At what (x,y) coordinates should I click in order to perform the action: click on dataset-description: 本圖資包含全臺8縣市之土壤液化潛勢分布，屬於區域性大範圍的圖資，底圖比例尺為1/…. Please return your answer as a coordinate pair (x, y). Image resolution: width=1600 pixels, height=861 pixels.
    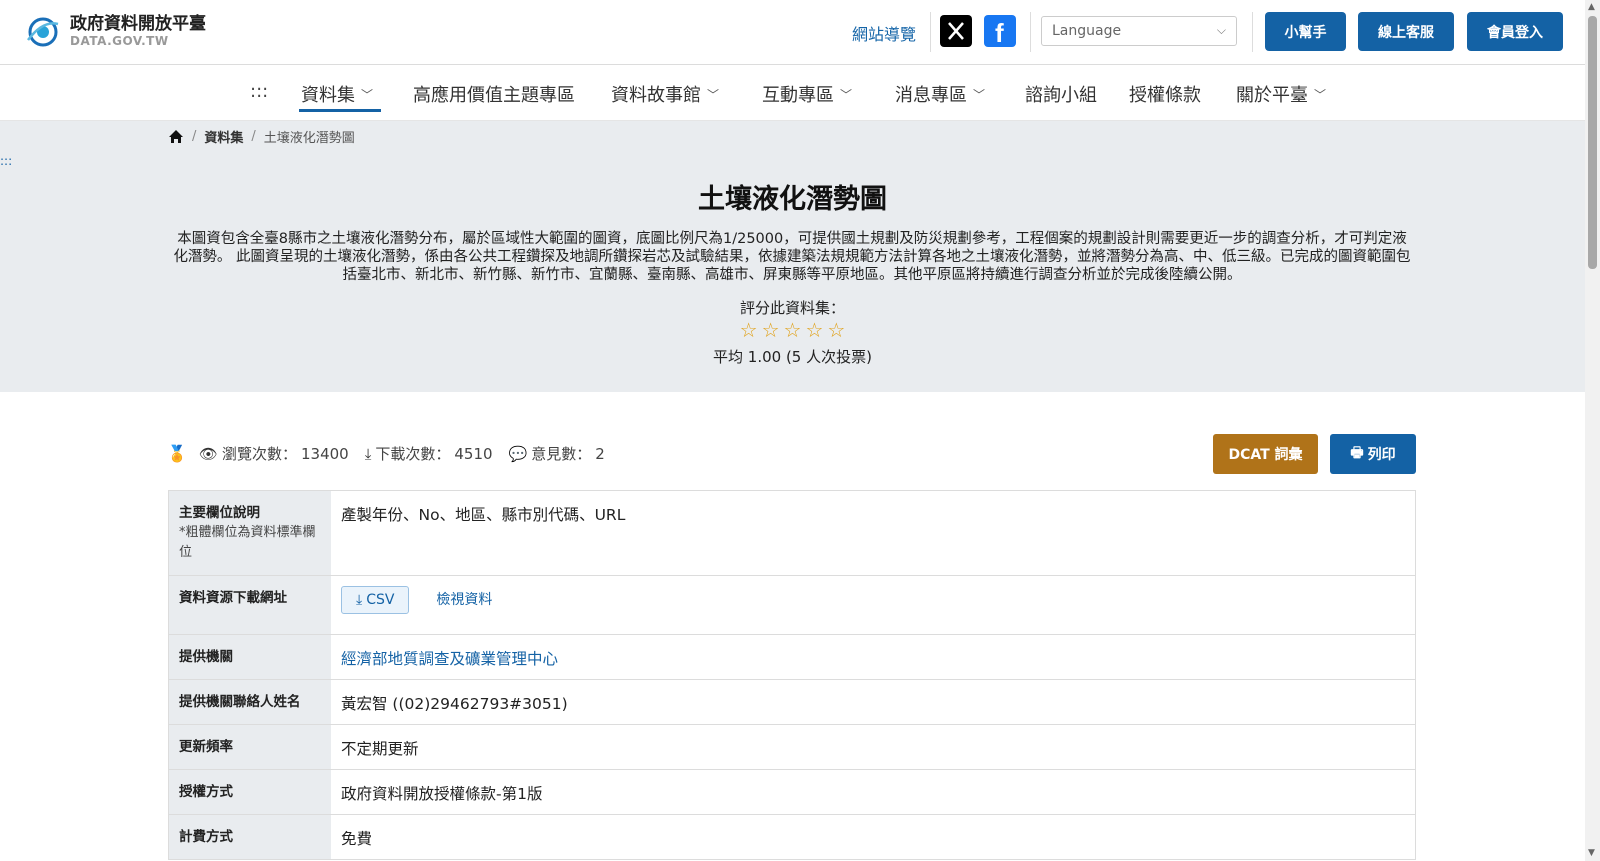
    Looking at the image, I should click on (792, 257).